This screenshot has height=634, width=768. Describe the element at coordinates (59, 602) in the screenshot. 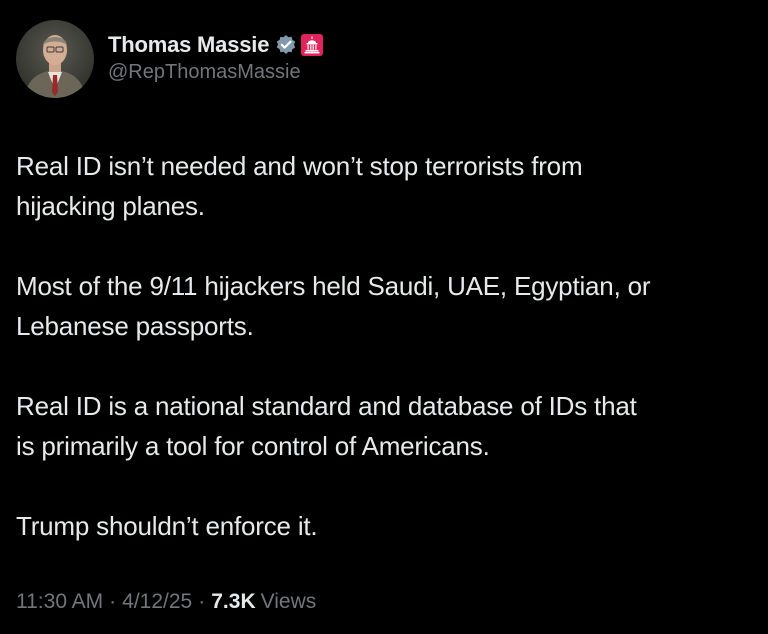

I see `tweet-time: 11:30 AM` at that location.